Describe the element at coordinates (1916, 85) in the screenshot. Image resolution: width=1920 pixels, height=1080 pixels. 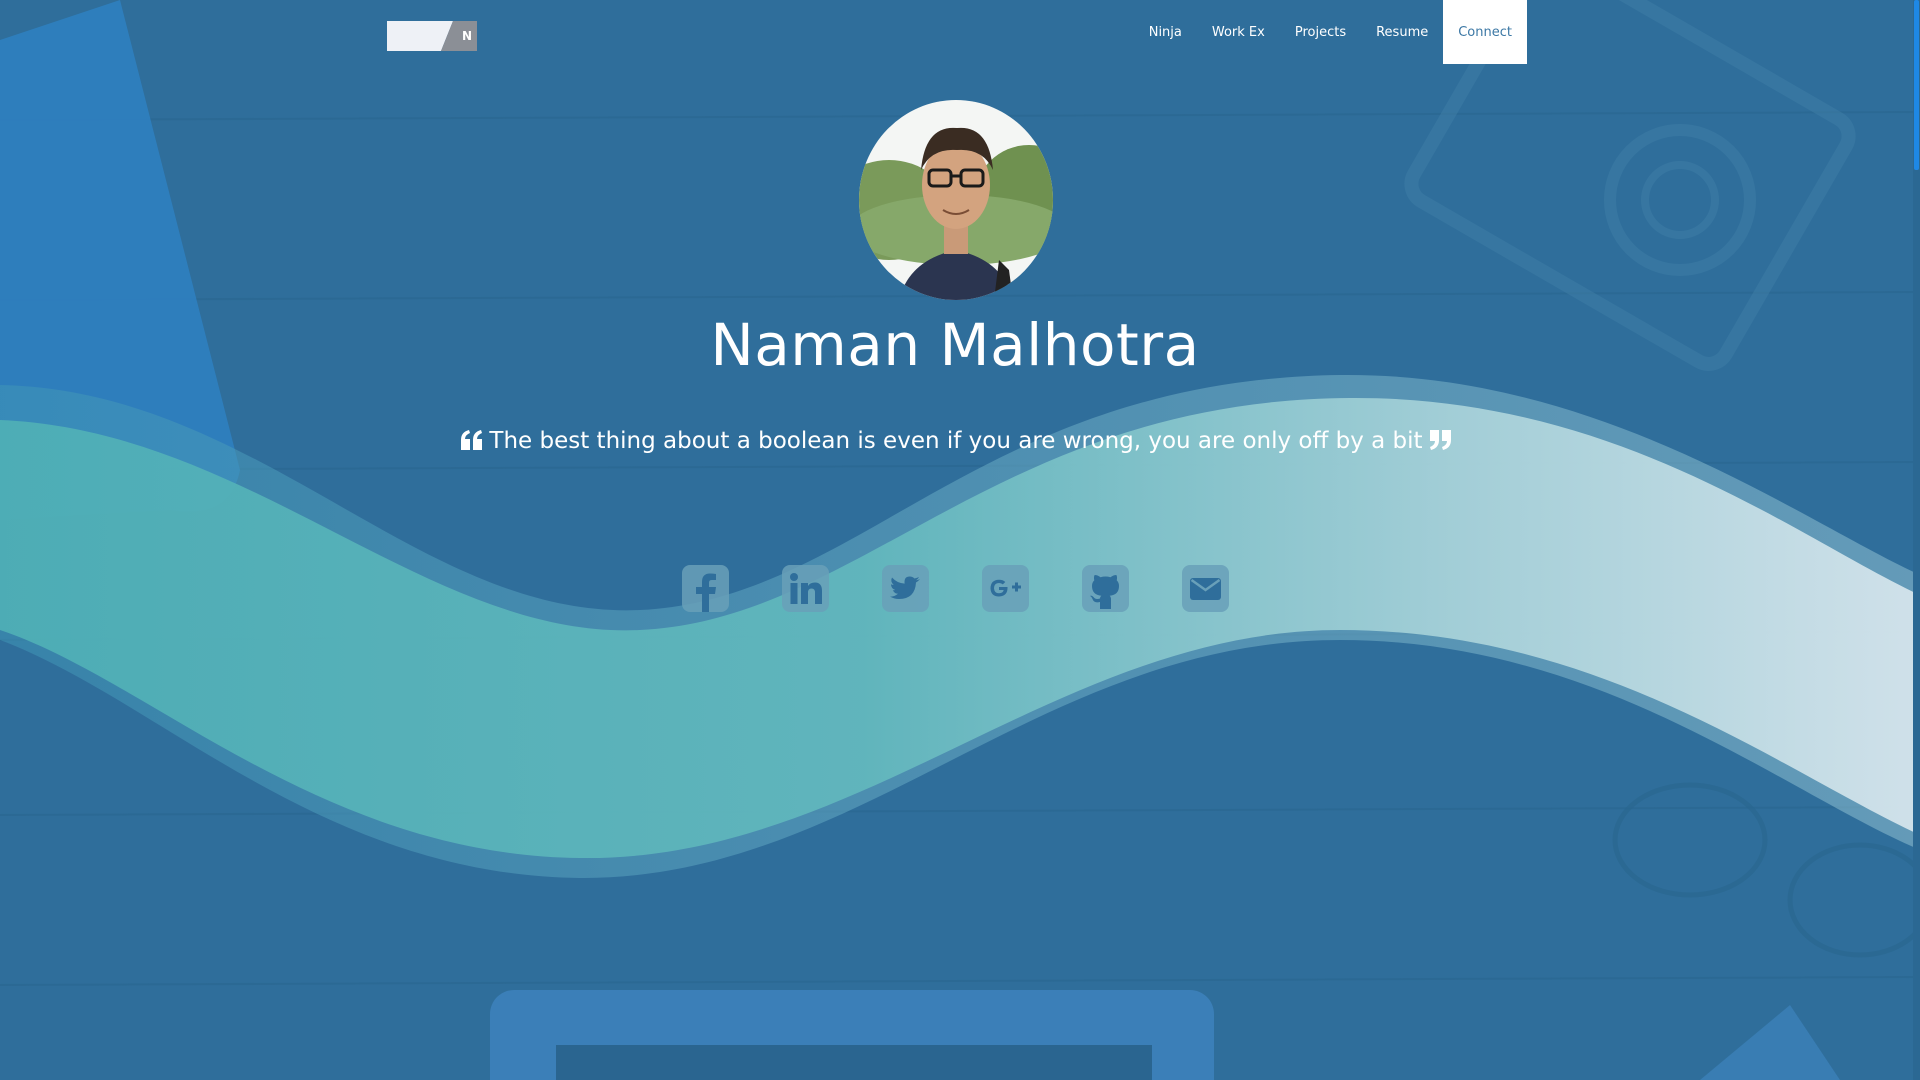
I see `scrollbar-thumb` at that location.